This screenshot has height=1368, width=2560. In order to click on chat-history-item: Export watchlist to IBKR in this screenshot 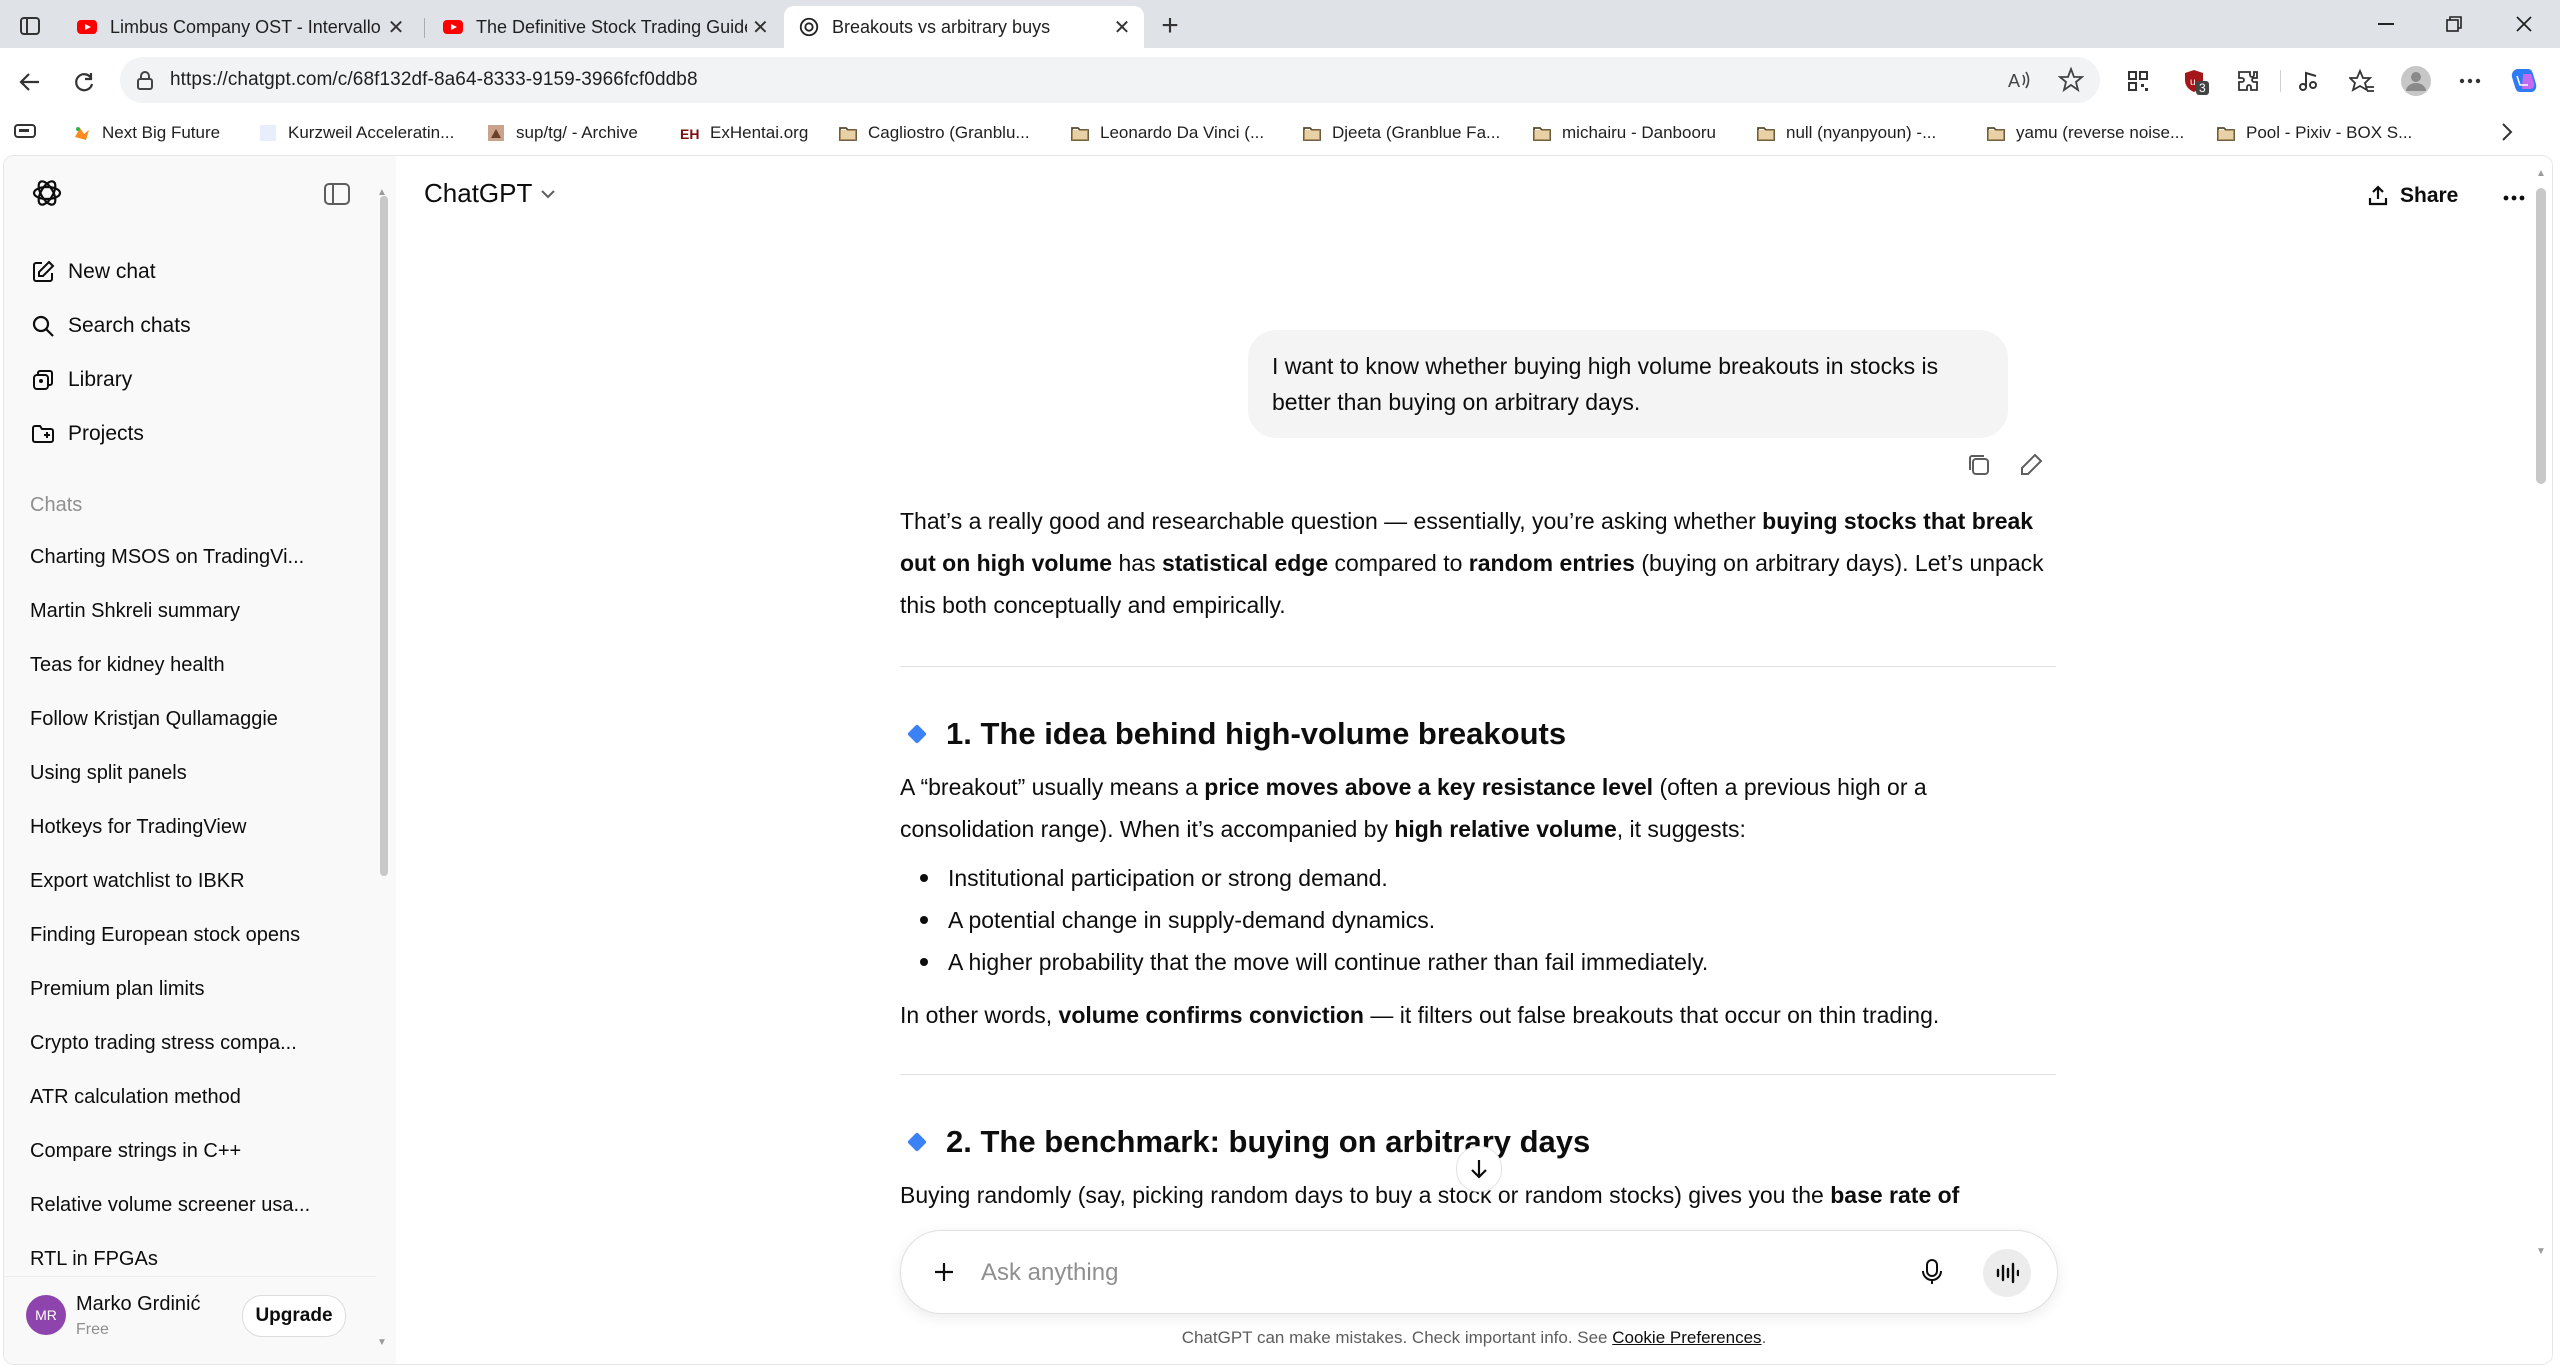, I will do `click(180, 881)`.